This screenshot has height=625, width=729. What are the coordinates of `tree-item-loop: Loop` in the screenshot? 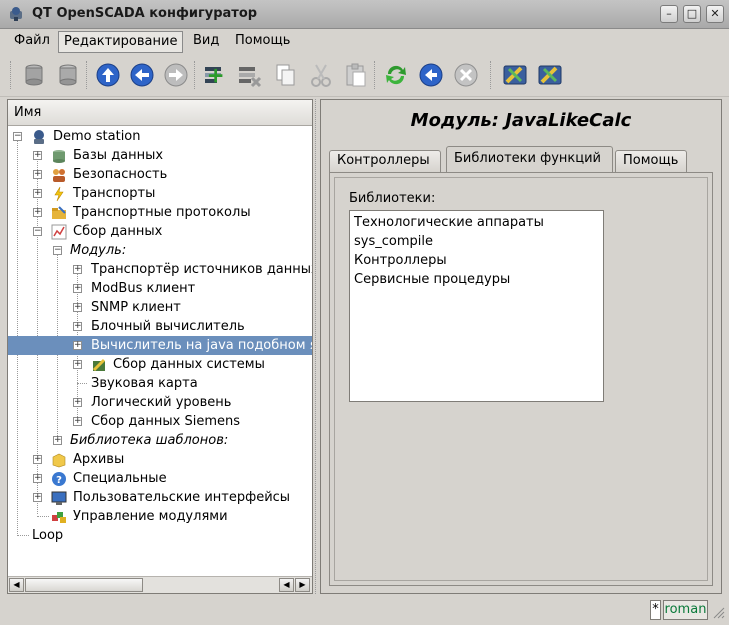 It's located at (160, 535).